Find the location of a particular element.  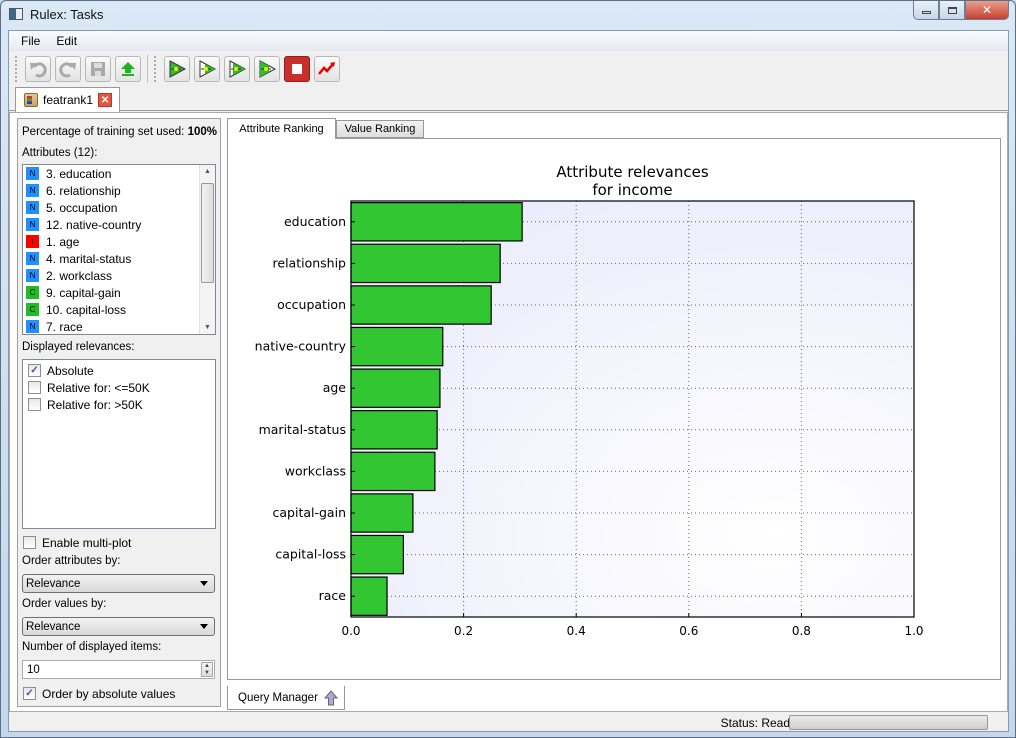

spin-arrows-icon: ▲ ▼ is located at coordinates (207, 669).